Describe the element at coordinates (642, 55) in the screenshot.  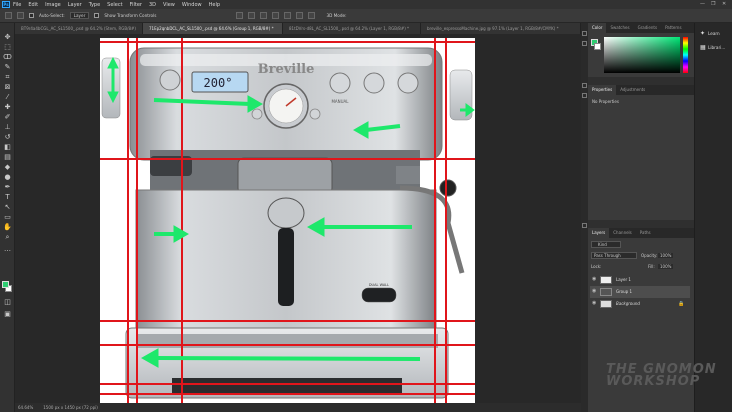
I see `color-picker-field` at that location.